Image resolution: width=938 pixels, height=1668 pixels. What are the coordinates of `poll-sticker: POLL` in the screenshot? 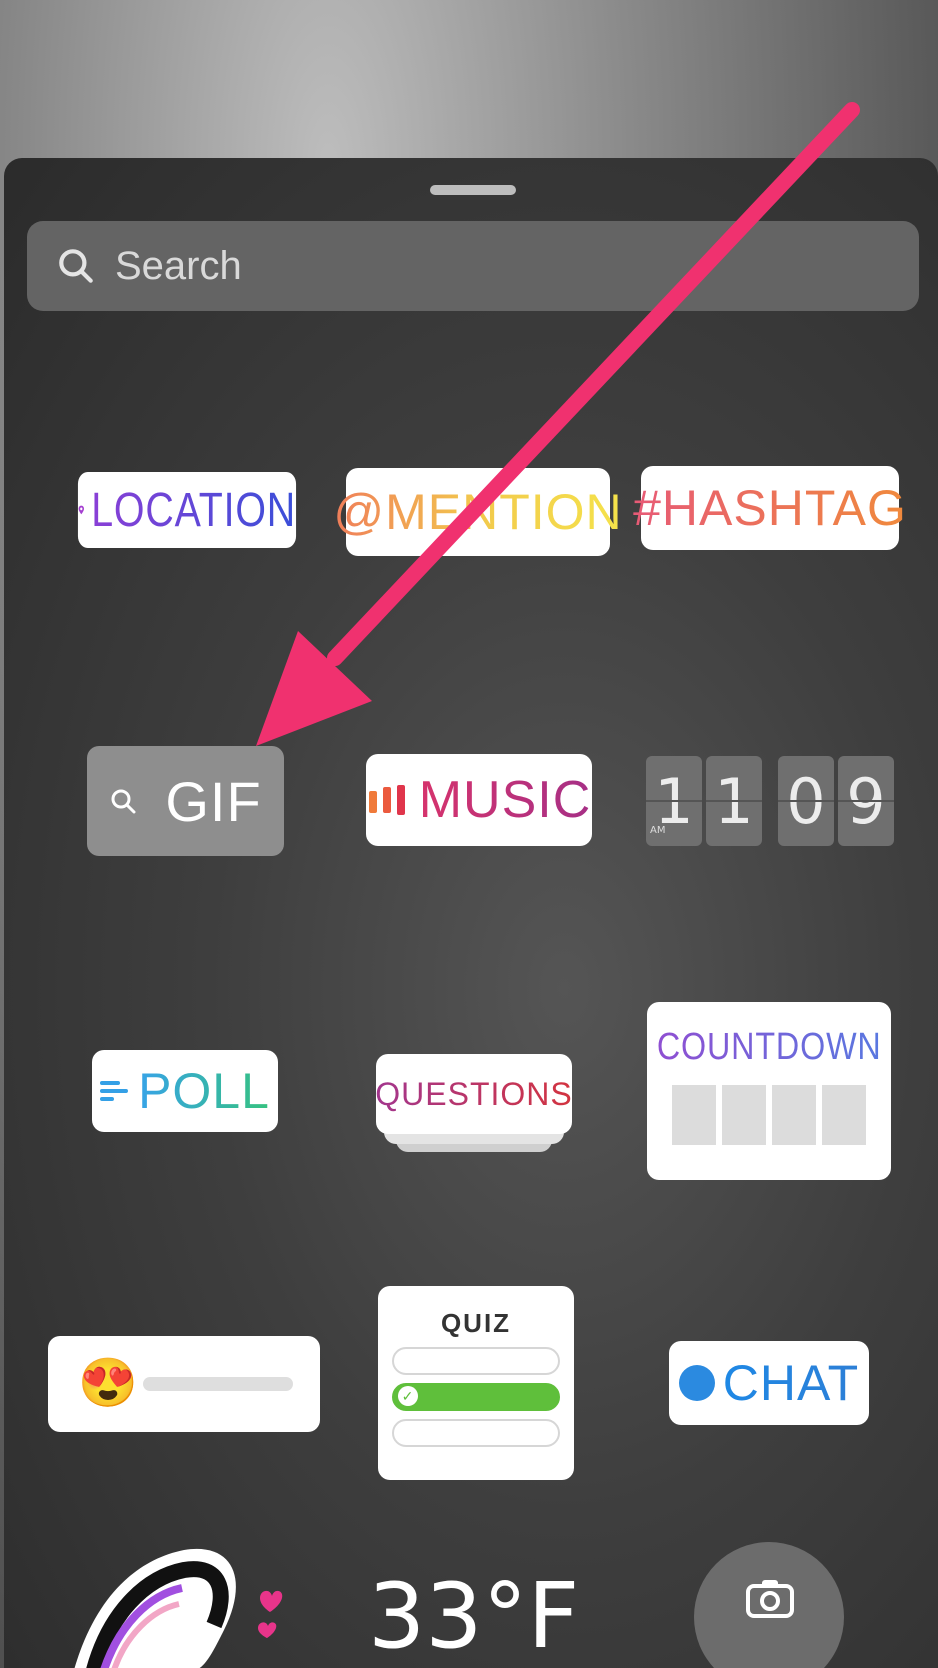 It's located at (185, 1091).